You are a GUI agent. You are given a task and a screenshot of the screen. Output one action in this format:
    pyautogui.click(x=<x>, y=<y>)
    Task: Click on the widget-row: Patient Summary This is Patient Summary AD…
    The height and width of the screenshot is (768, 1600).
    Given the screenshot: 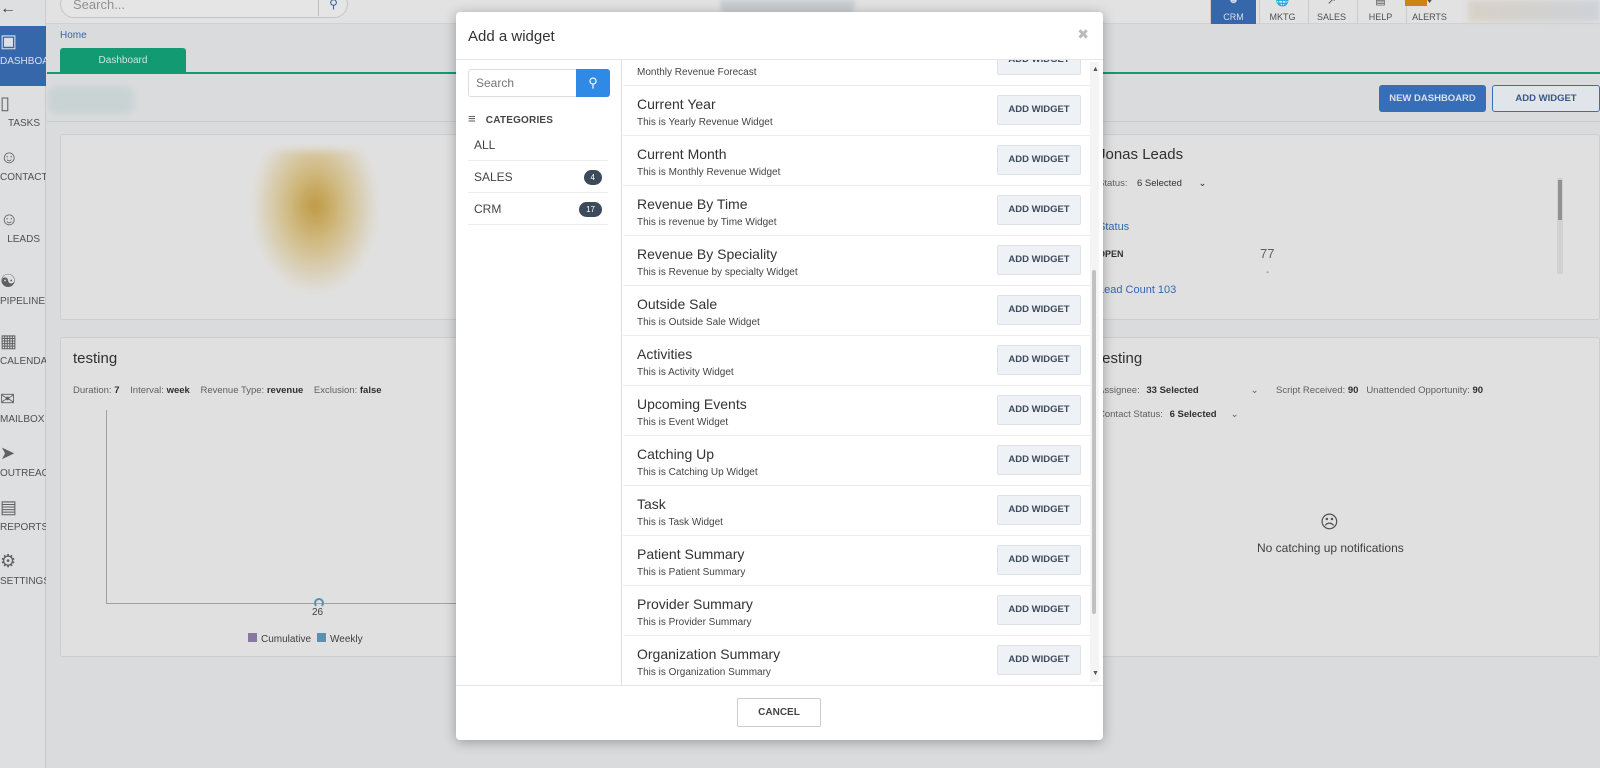 What is the action you would take?
    pyautogui.click(x=856, y=561)
    